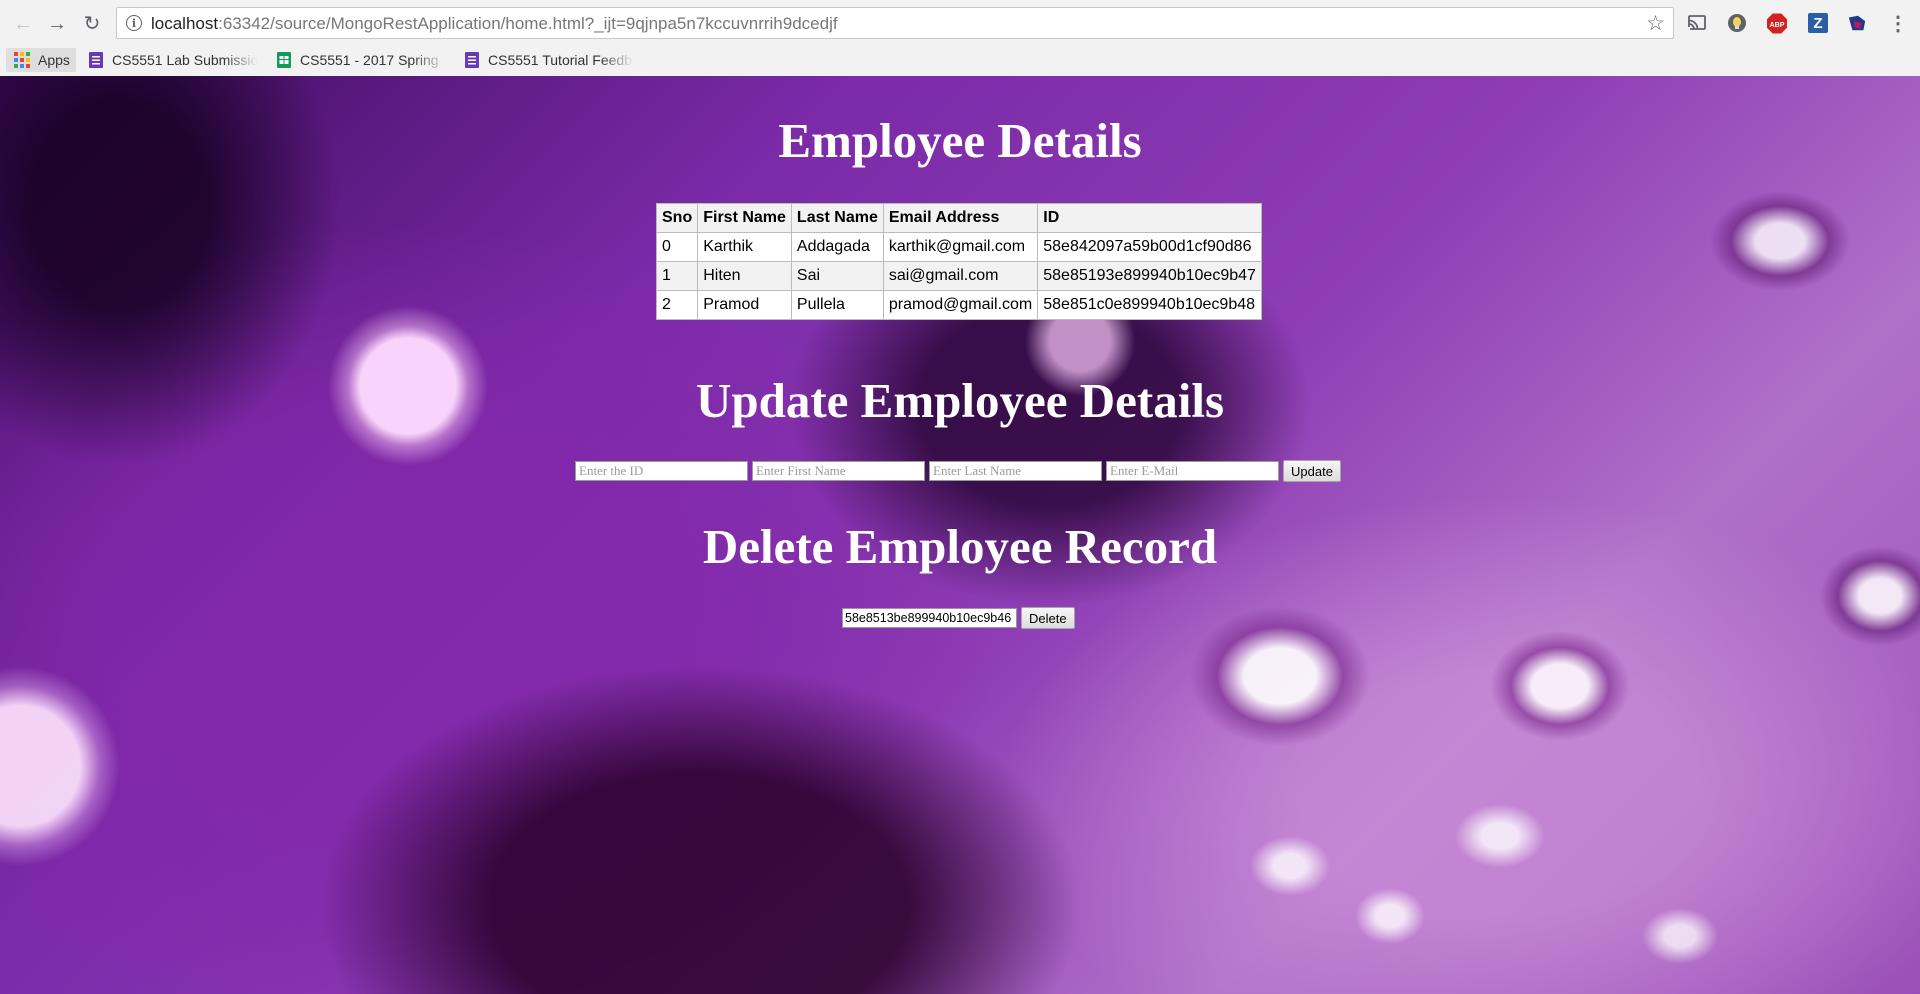 Image resolution: width=1920 pixels, height=994 pixels. I want to click on update-employee-heading: Update Employee Details, so click(960, 400).